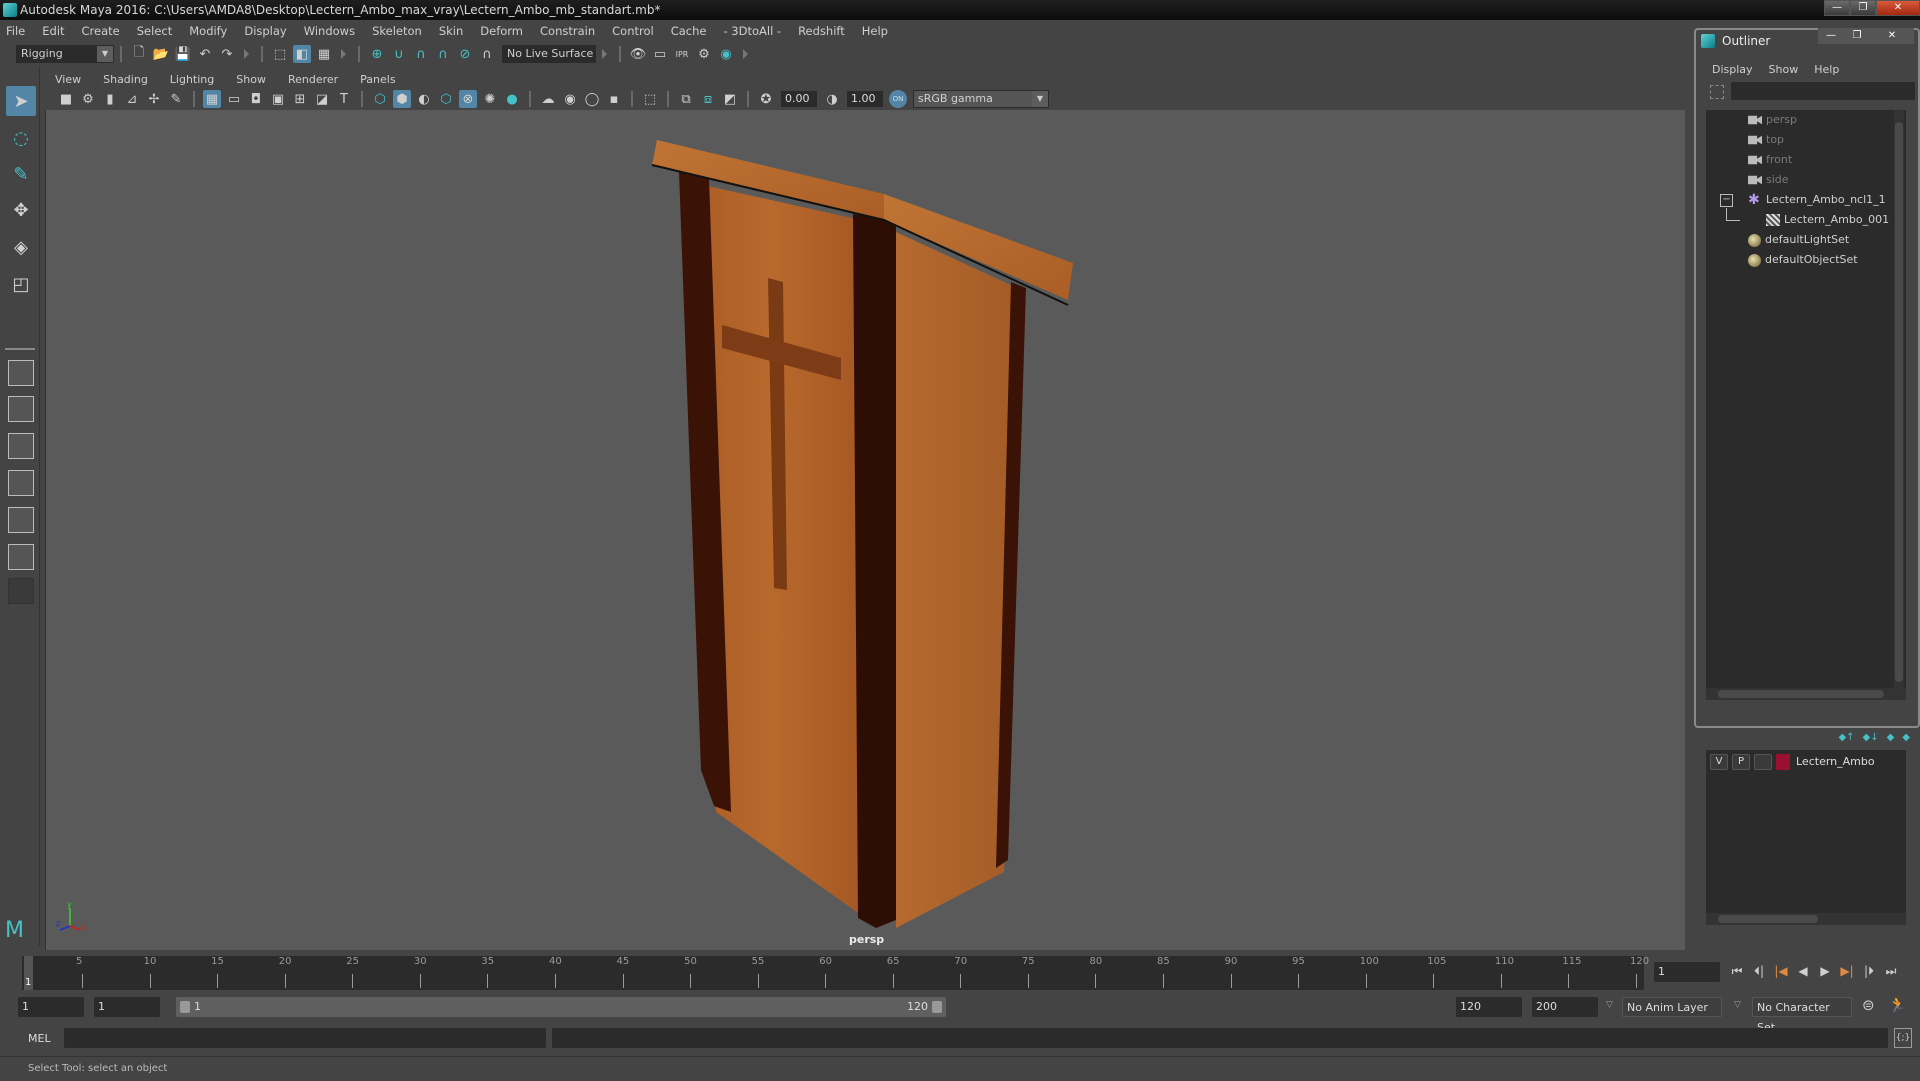 The width and height of the screenshot is (1920, 1081). I want to click on animation-start-field: 1, so click(51, 1007).